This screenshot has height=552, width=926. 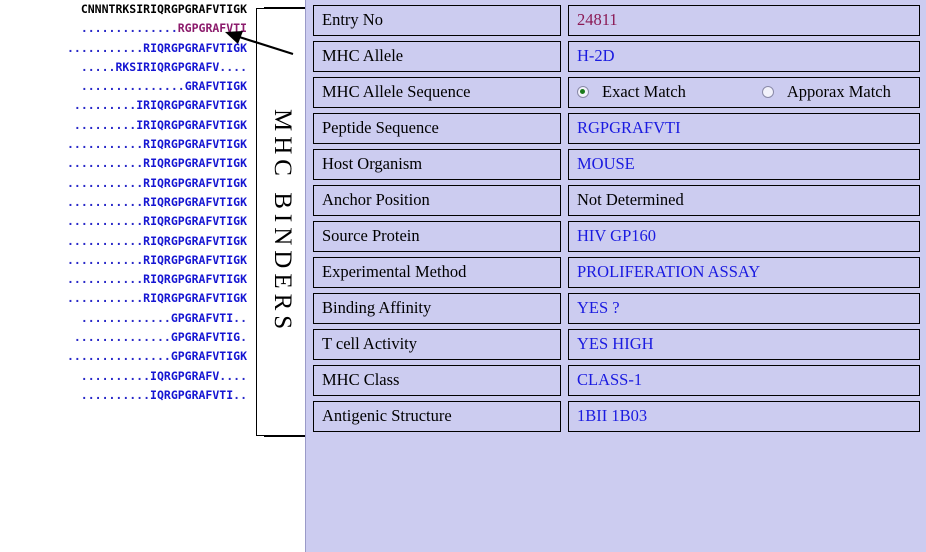 What do you see at coordinates (744, 164) in the screenshot?
I see `field-value: MOUSE` at bounding box center [744, 164].